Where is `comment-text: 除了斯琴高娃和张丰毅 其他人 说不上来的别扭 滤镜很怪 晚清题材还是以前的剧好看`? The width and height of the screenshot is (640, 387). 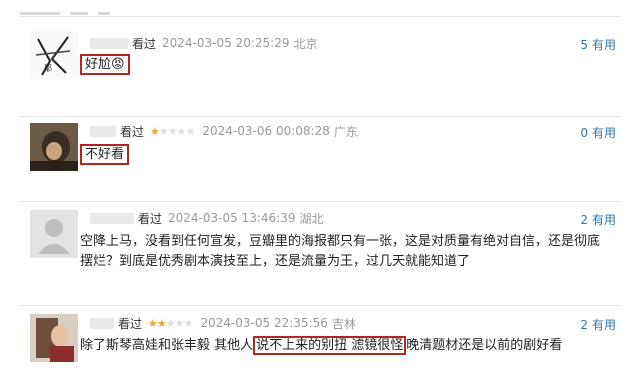
comment-text: 除了斯琴高娃和张丰毅 其他人 说不上来的别扭 滤镜很怪 晚清题材还是以前的剧好看 is located at coordinates (340, 346).